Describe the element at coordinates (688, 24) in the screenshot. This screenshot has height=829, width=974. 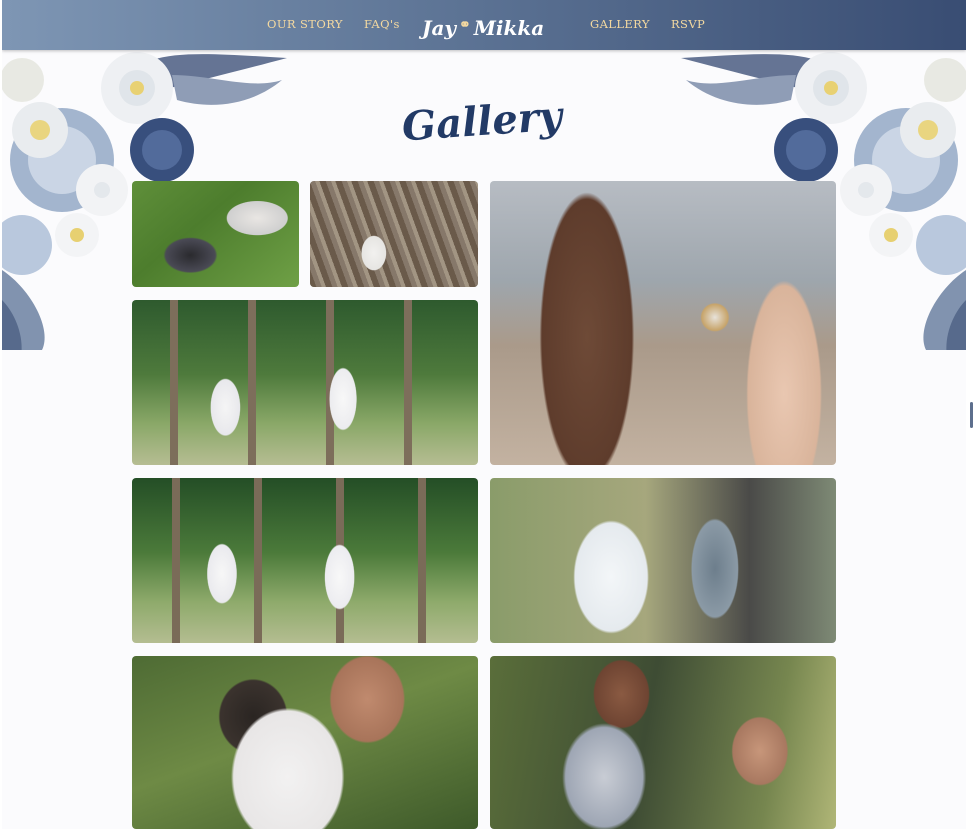
I see `nav-rsvp: RSVP` at that location.